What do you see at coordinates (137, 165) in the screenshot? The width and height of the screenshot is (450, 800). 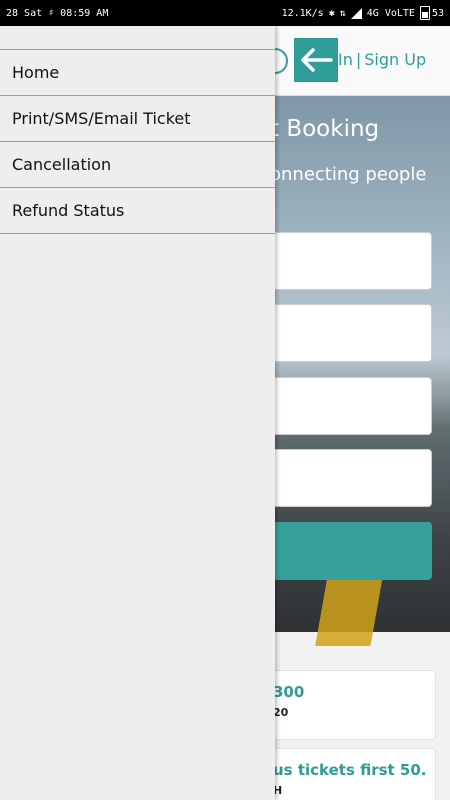 I see `menu-item-cancellation: Cancellation` at bounding box center [137, 165].